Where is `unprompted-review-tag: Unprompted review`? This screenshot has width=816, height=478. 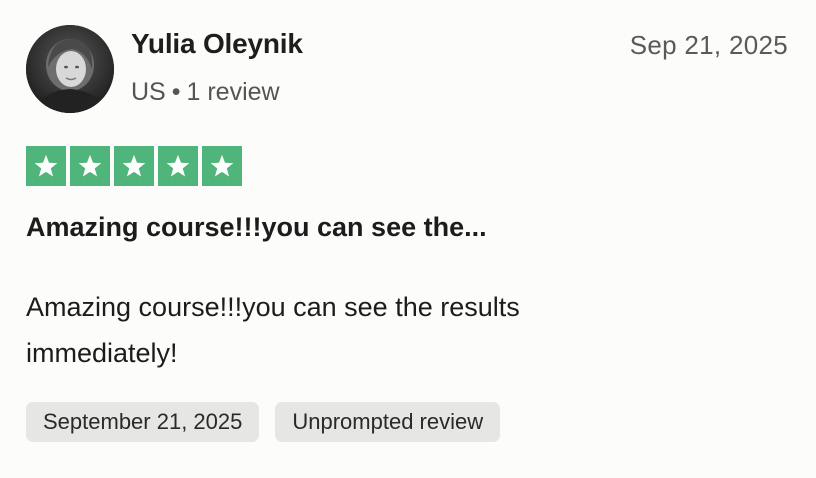 unprompted-review-tag: Unprompted review is located at coordinates (388, 422).